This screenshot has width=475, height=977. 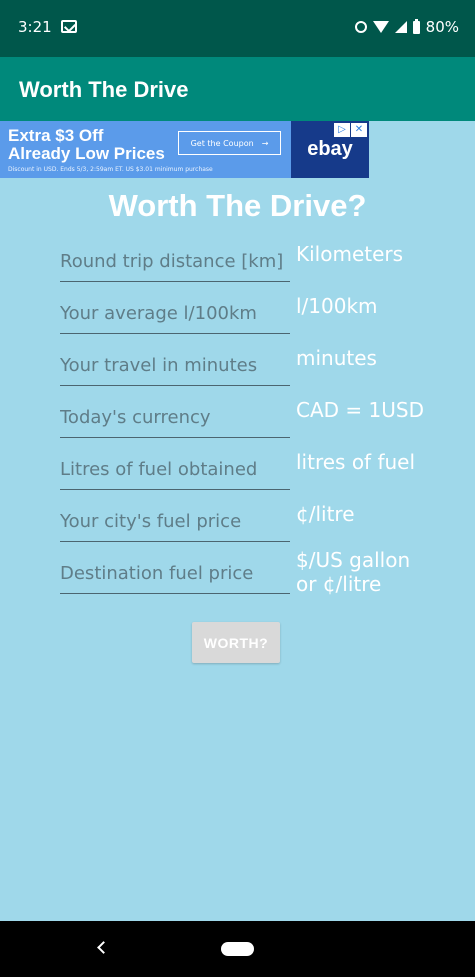 I want to click on currency-input, so click(x=175, y=417).